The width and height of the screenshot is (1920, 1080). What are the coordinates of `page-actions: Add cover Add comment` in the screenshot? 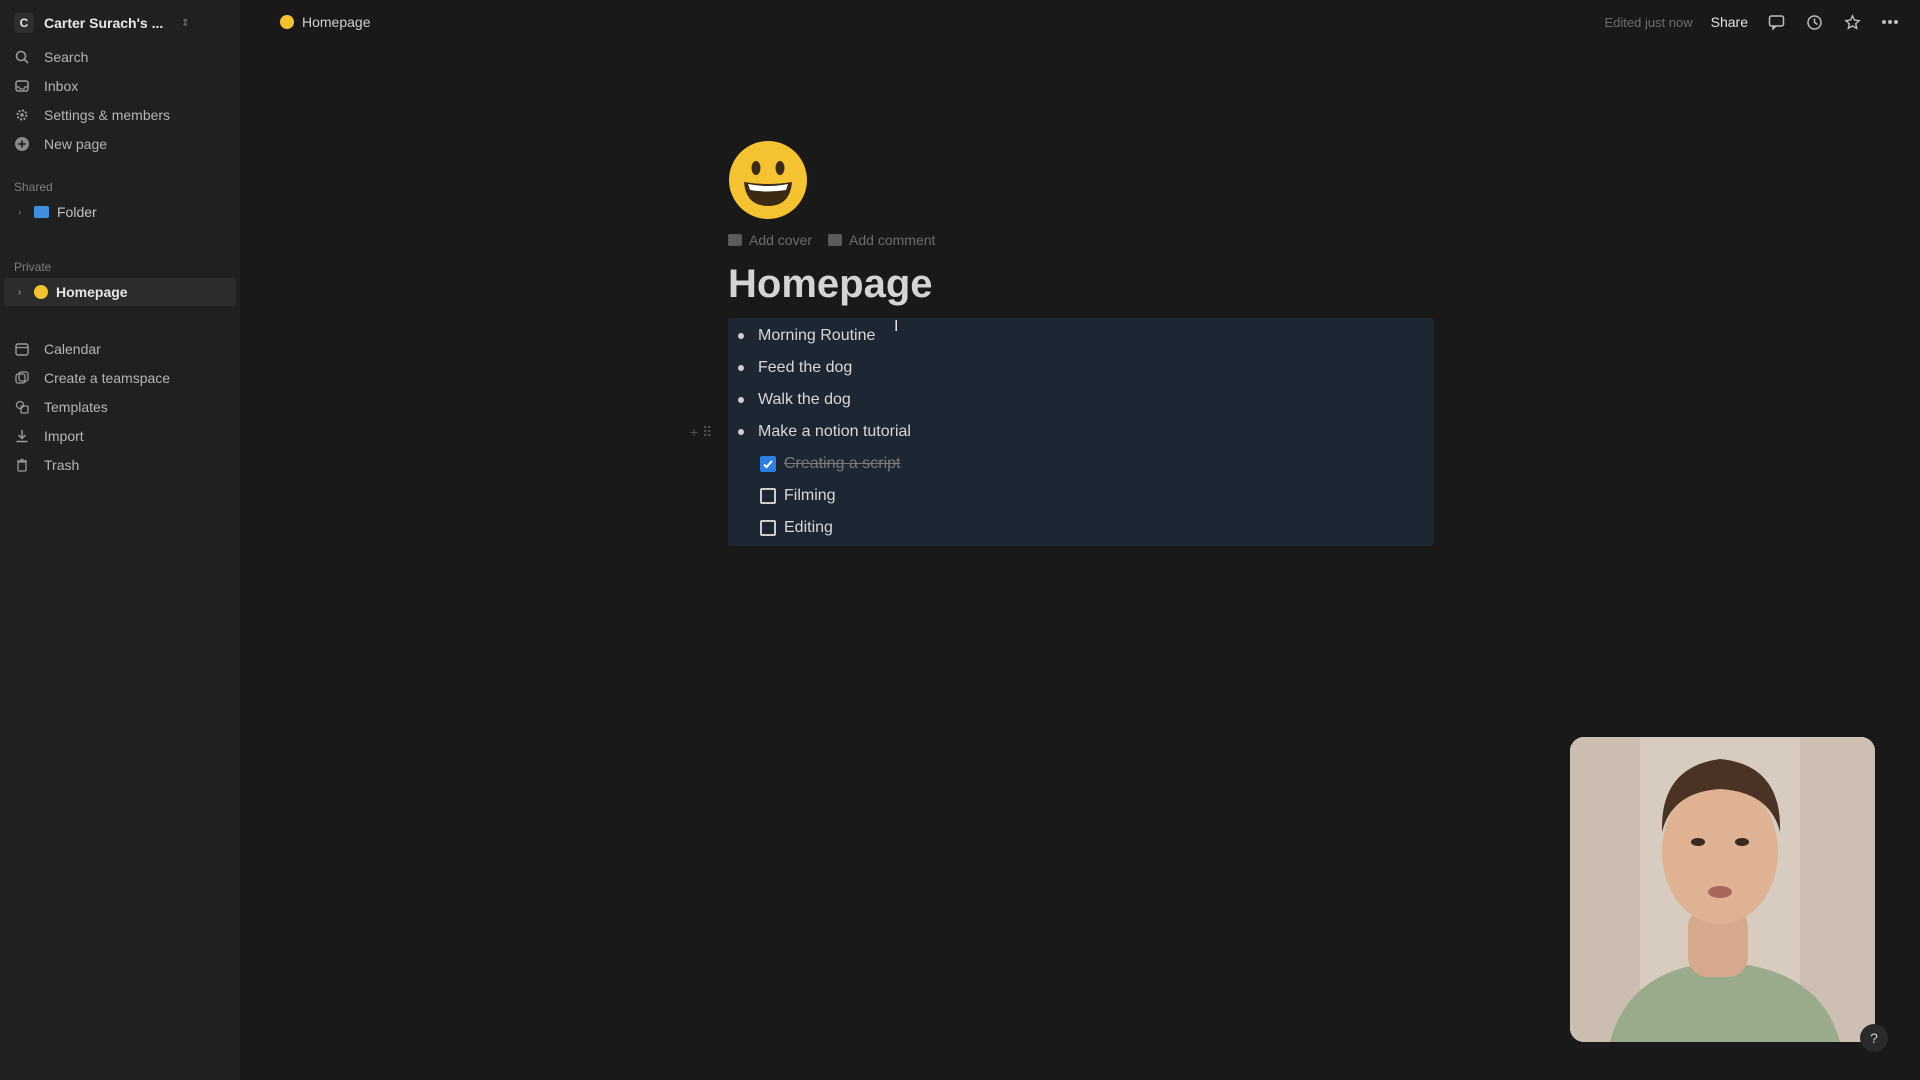 It's located at (1081, 240).